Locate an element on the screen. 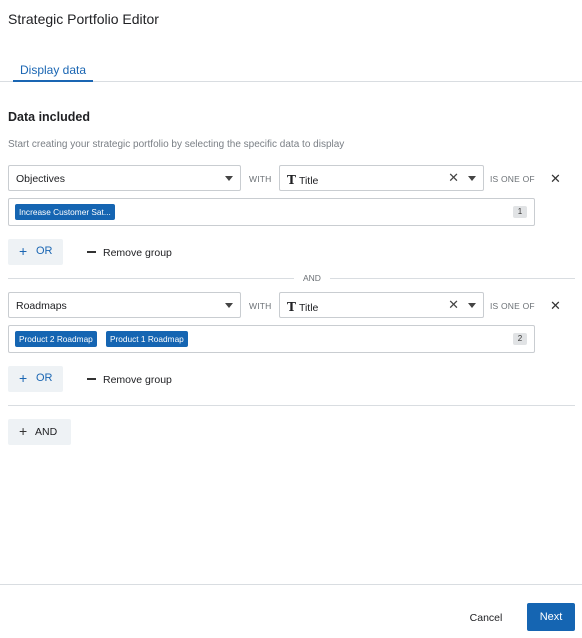  footer-divider is located at coordinates (291, 584).